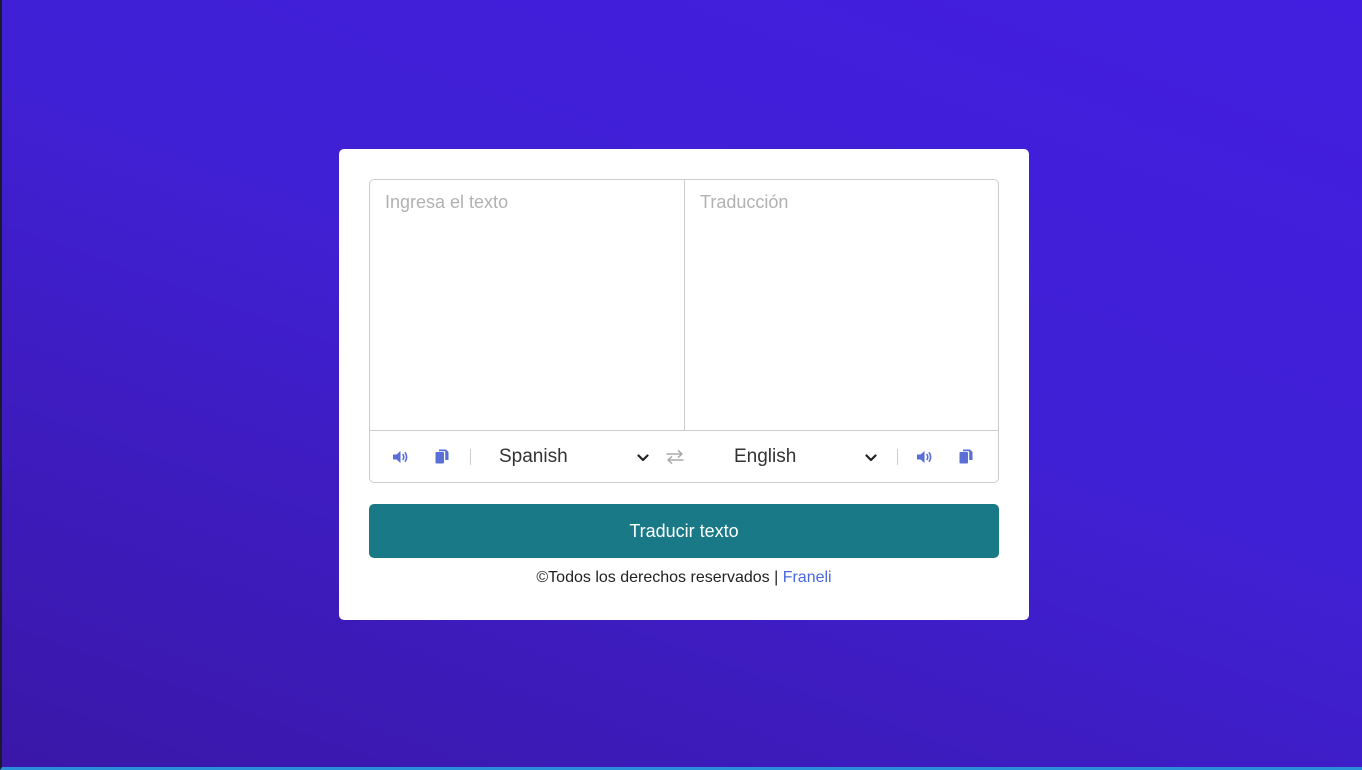 The image size is (1362, 770). I want to click on controls-bar: Spanish English, so click(684, 456).